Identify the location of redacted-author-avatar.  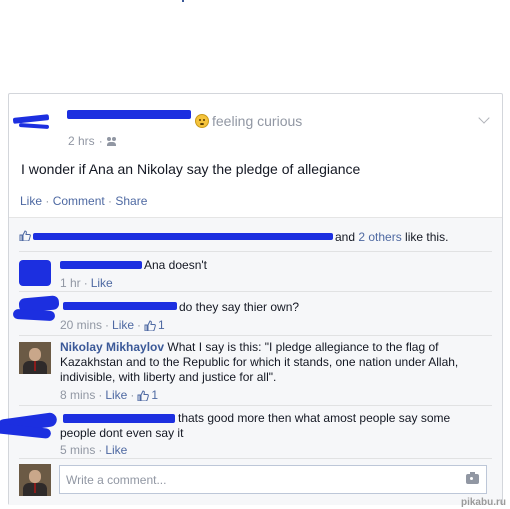
(31, 119).